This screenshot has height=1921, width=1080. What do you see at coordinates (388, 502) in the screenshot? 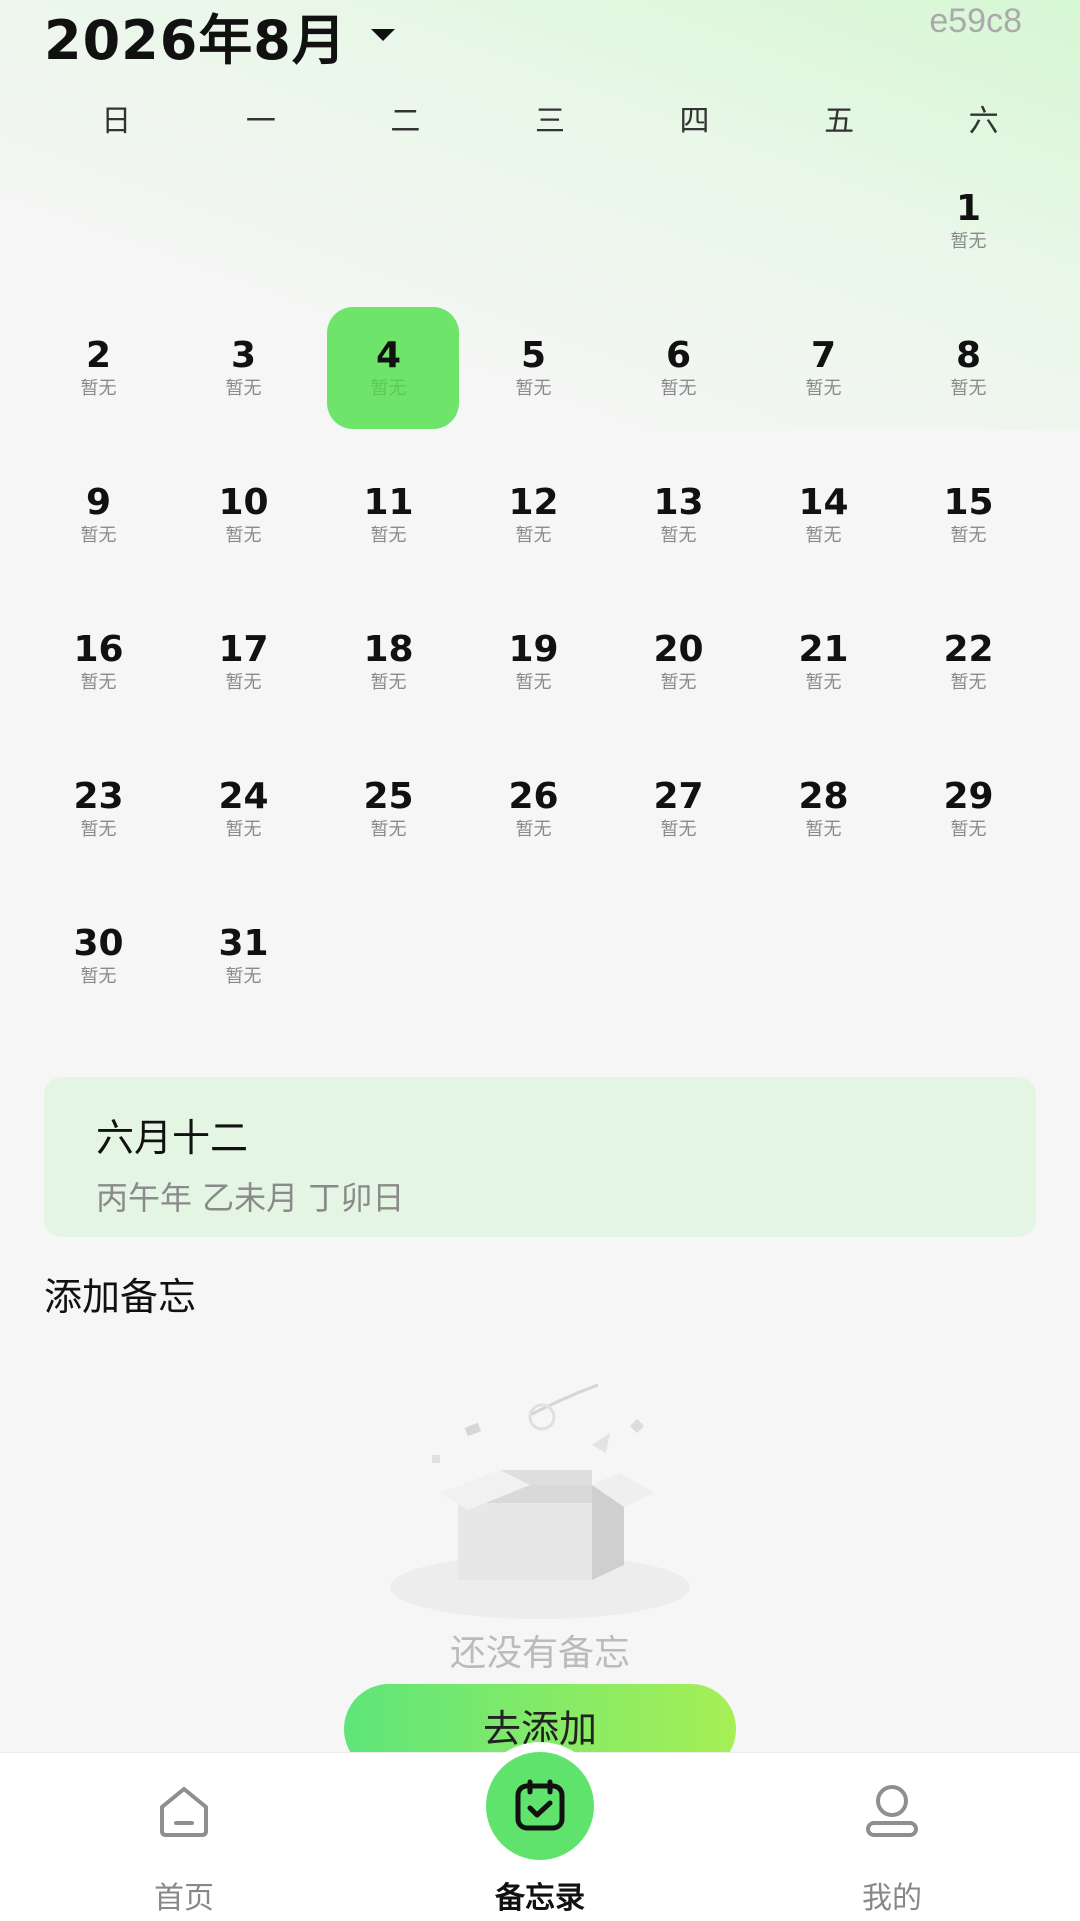
I see `day-number: 11` at bounding box center [388, 502].